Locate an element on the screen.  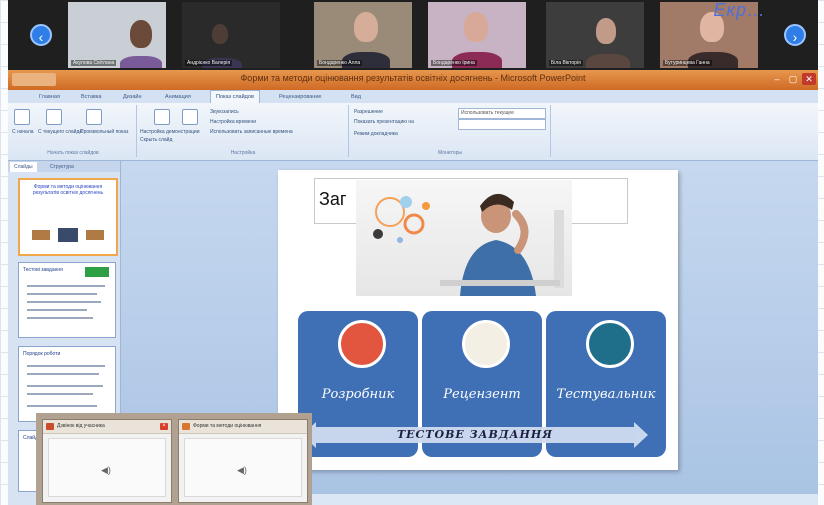
participant-tile: Біла Вікторія is located at coordinates (595, 35).